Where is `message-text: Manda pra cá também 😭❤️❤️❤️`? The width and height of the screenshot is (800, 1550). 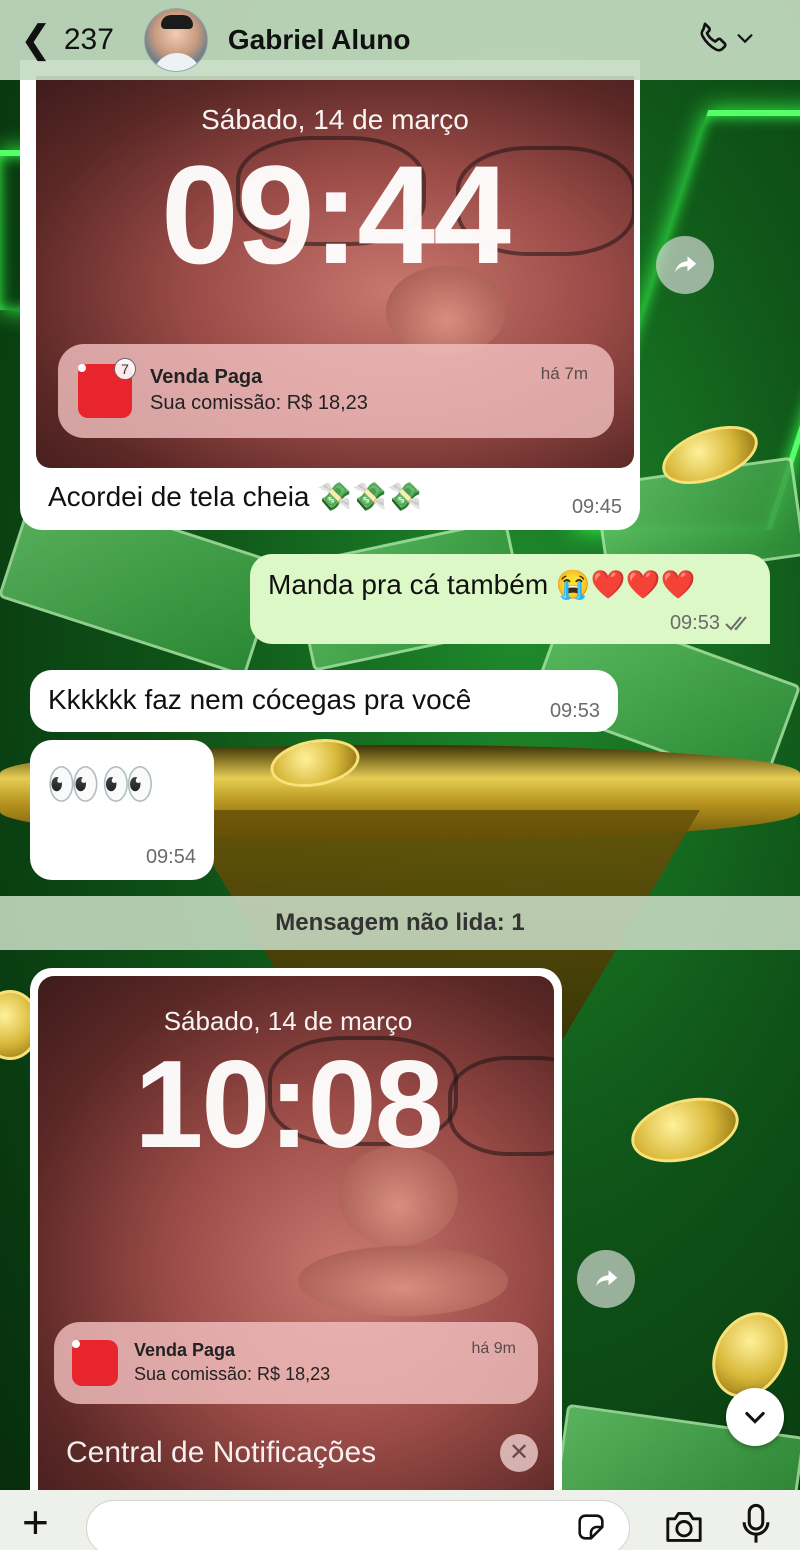 message-text: Manda pra cá também 😭❤️❤️❤️ is located at coordinates (482, 584).